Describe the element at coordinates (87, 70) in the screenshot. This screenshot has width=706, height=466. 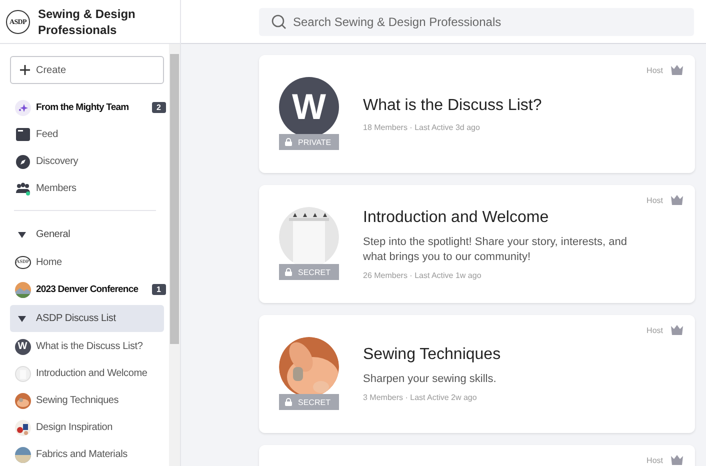
I see `create-button: Create` at that location.